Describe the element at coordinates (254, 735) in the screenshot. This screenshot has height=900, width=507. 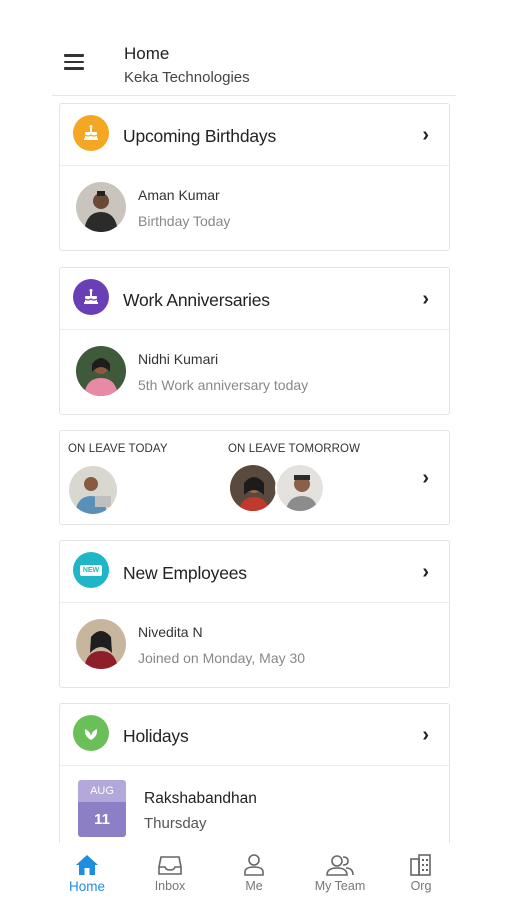
I see `holidays-card-header: Holidays ›` at that location.